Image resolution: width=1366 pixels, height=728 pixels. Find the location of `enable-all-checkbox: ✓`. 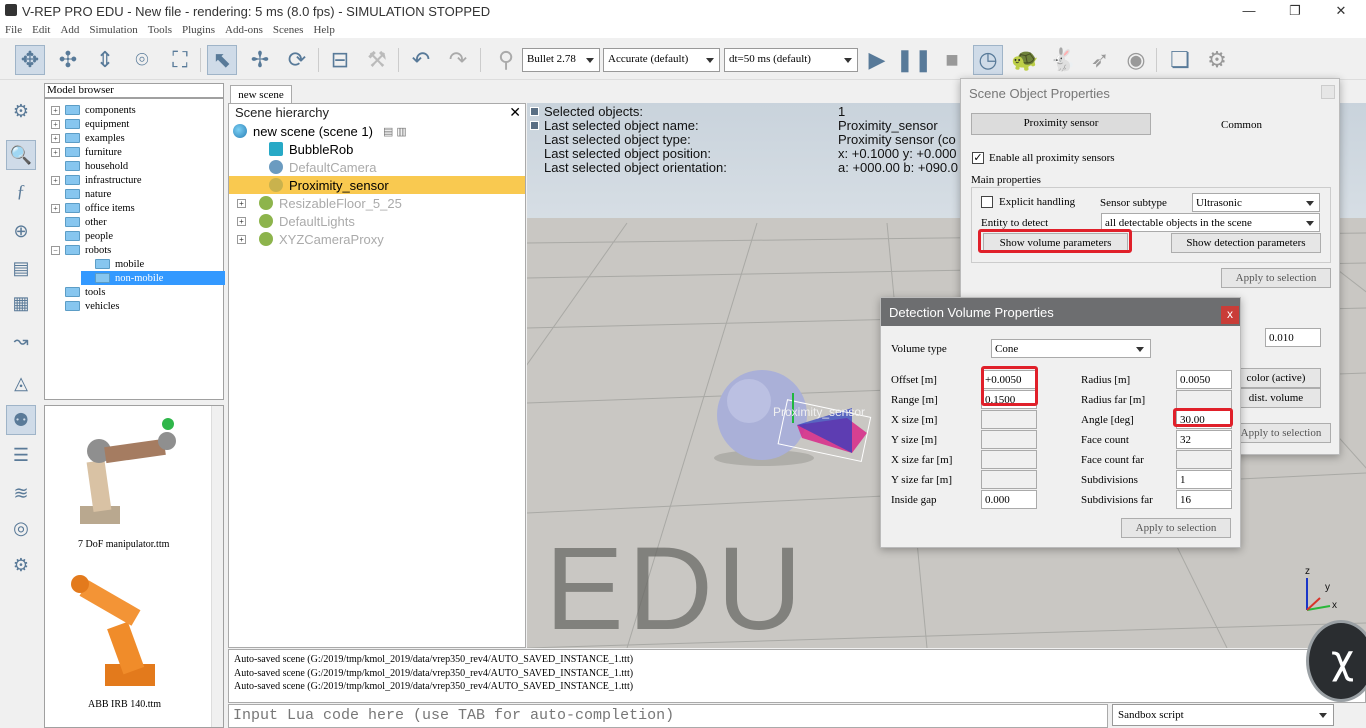

enable-all-checkbox: ✓ is located at coordinates (978, 158).